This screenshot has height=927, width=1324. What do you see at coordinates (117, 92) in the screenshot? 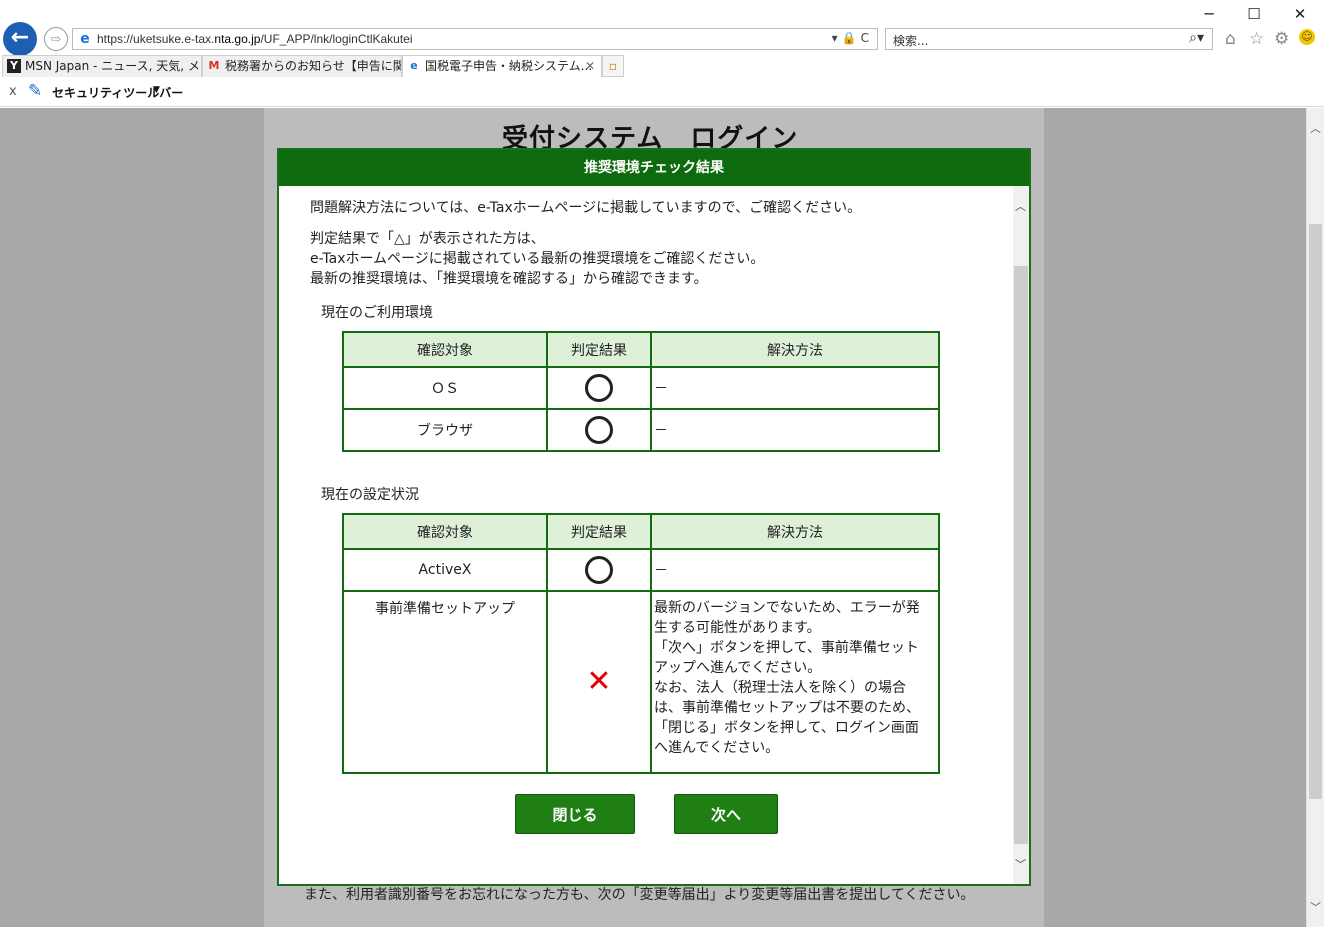
I see `security-toolbar-label: セキュリティツールバー` at bounding box center [117, 92].